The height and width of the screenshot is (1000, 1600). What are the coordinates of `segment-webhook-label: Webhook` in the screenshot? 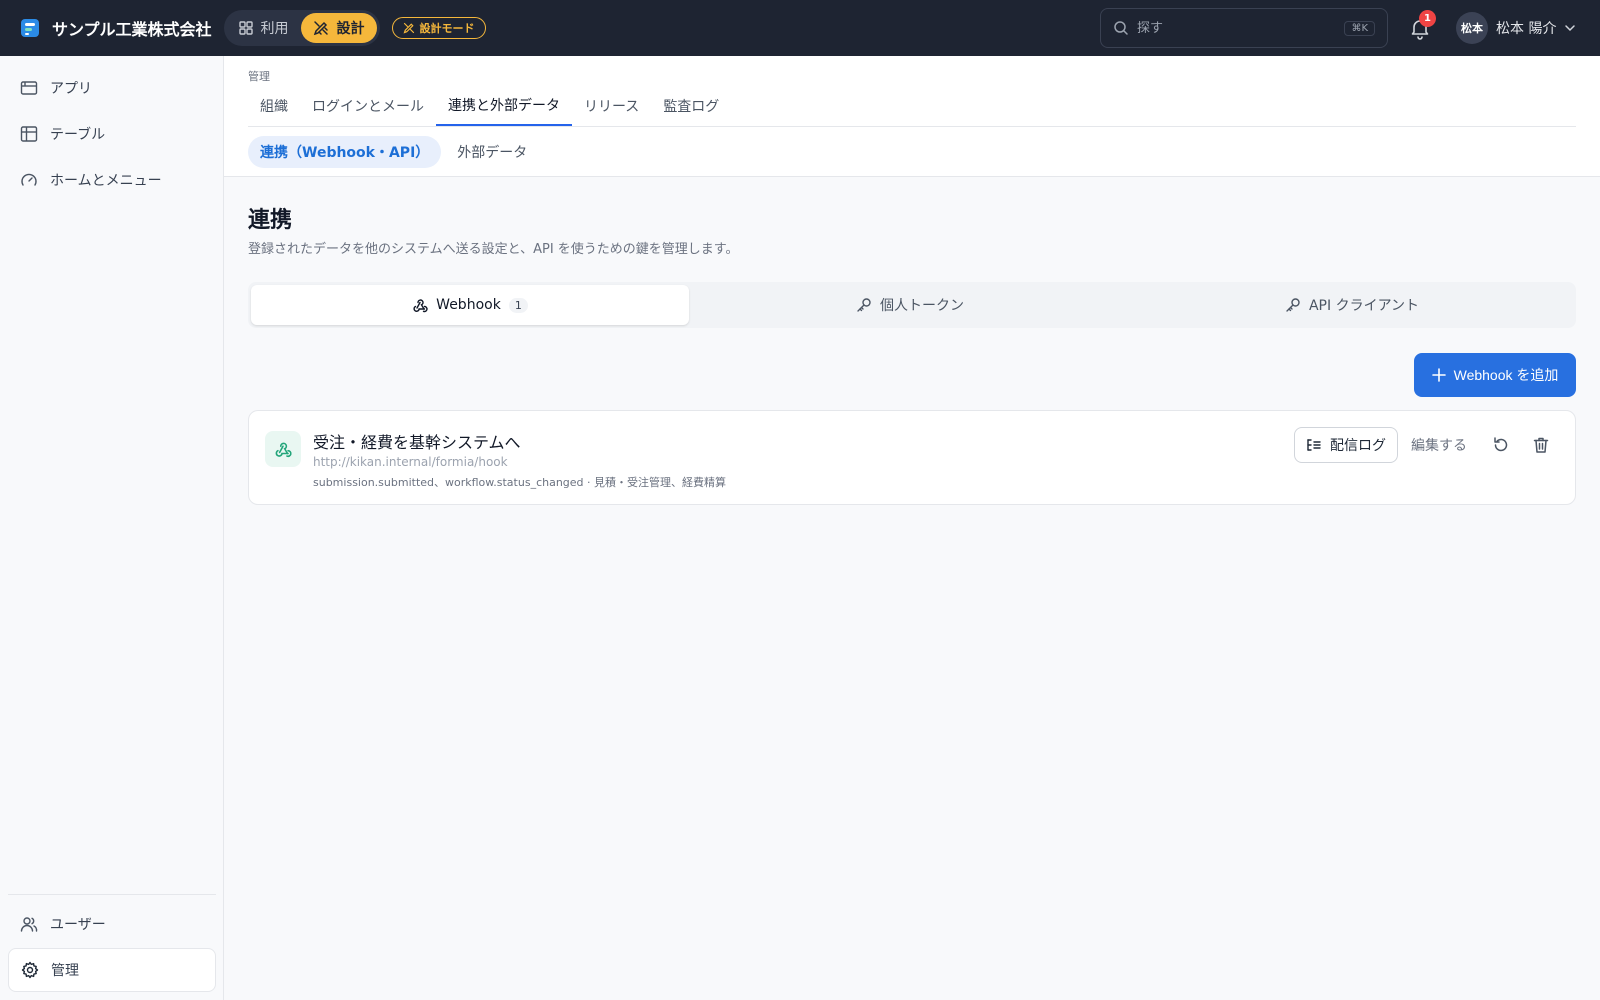 It's located at (468, 305).